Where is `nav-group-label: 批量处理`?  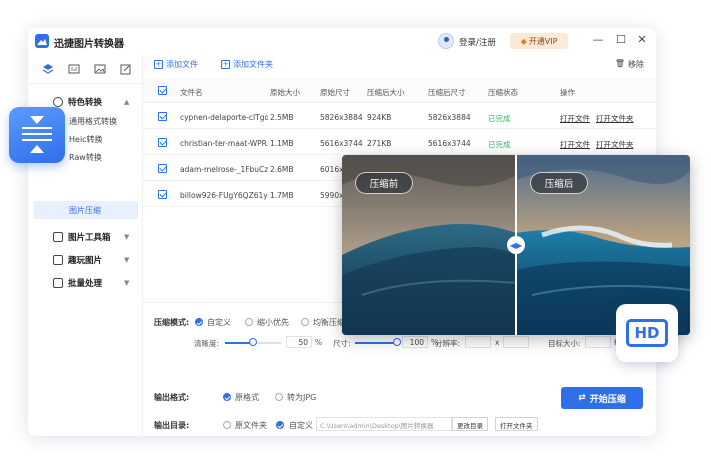
nav-group-label: 批量处理 is located at coordinates (85, 284).